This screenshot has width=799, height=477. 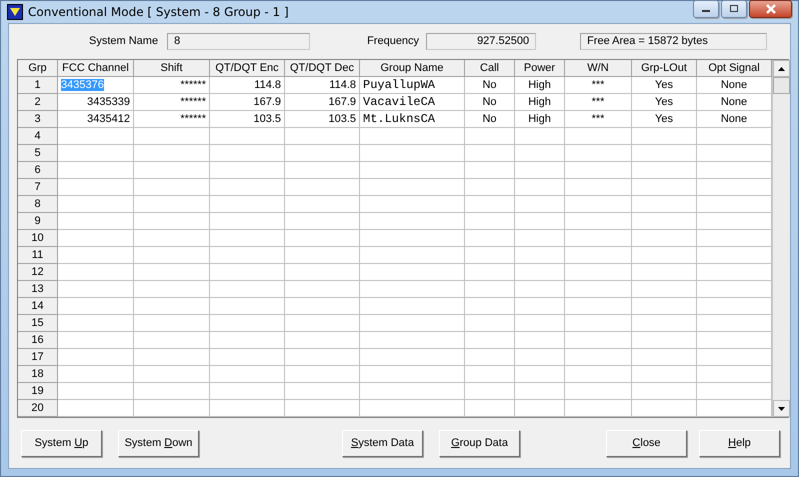 I want to click on column-header: Power, so click(x=540, y=68).